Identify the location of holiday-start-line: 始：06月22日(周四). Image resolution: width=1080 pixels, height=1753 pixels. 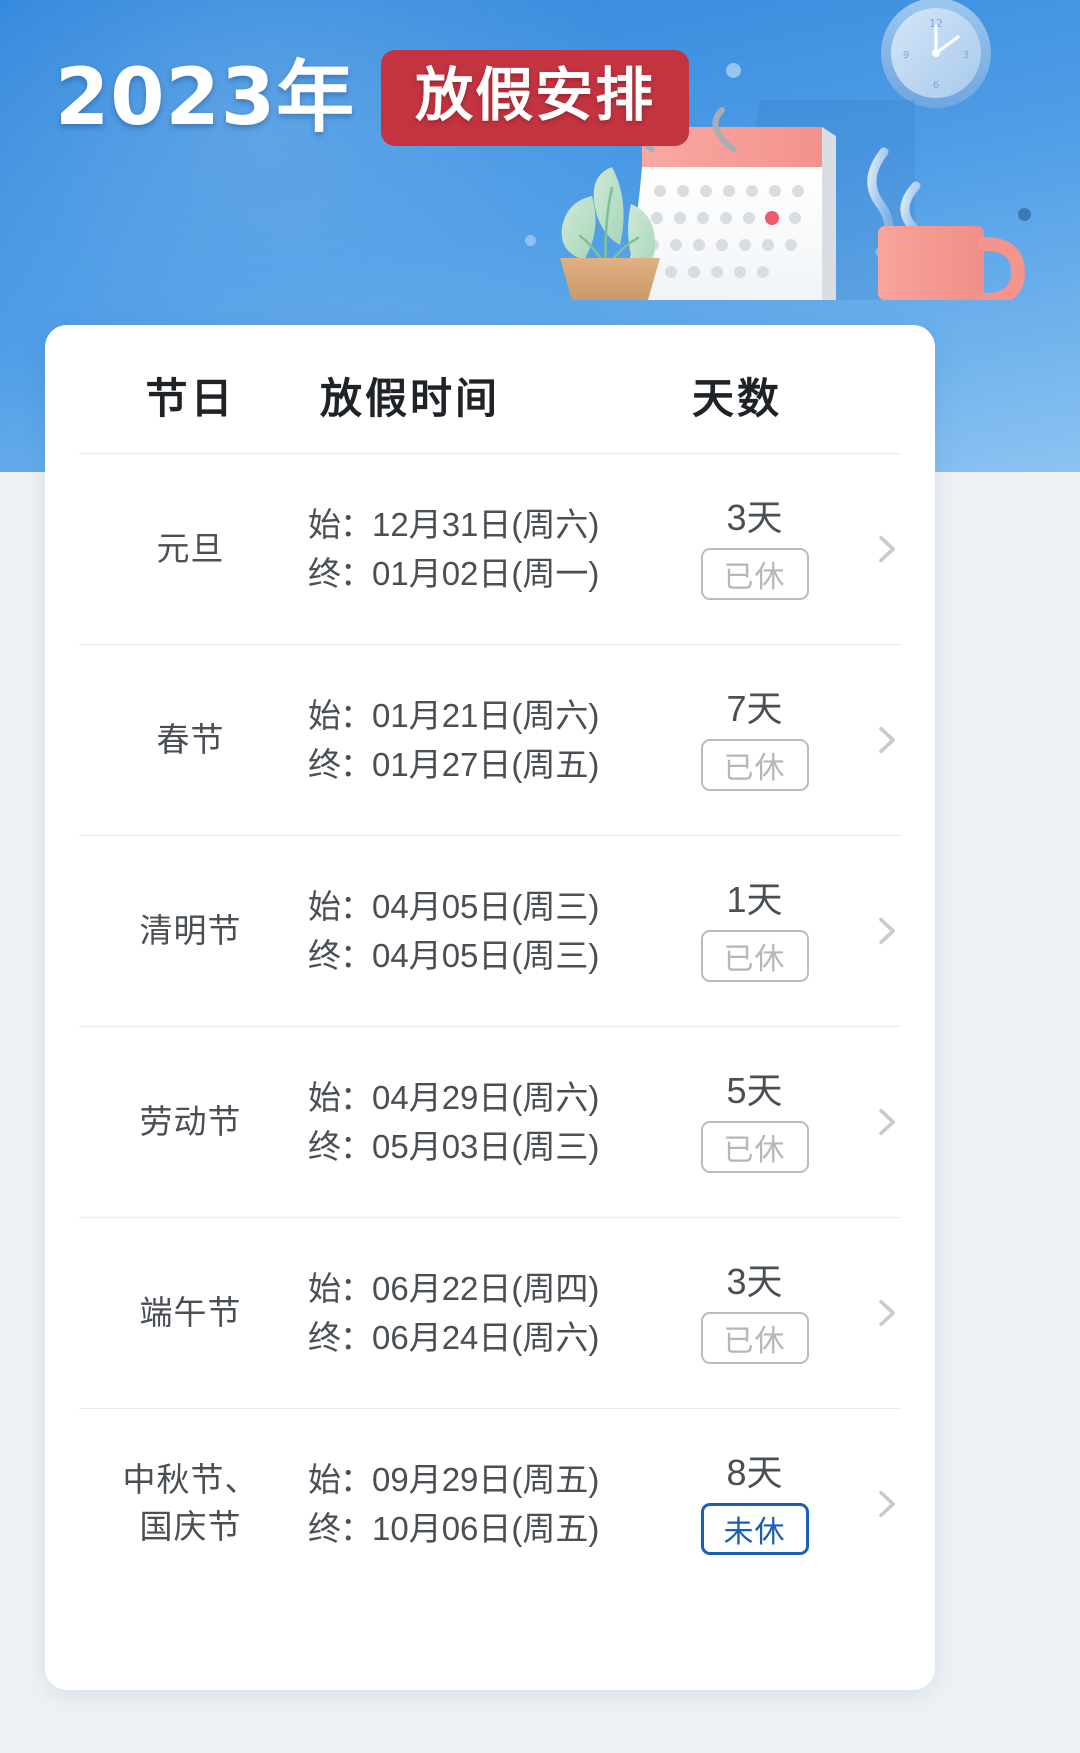
(488, 1289).